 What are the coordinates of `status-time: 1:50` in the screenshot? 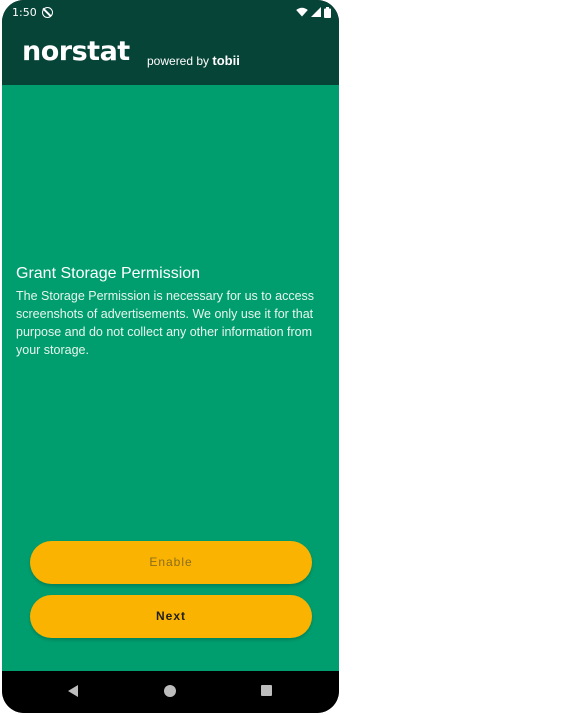 It's located at (24, 12).